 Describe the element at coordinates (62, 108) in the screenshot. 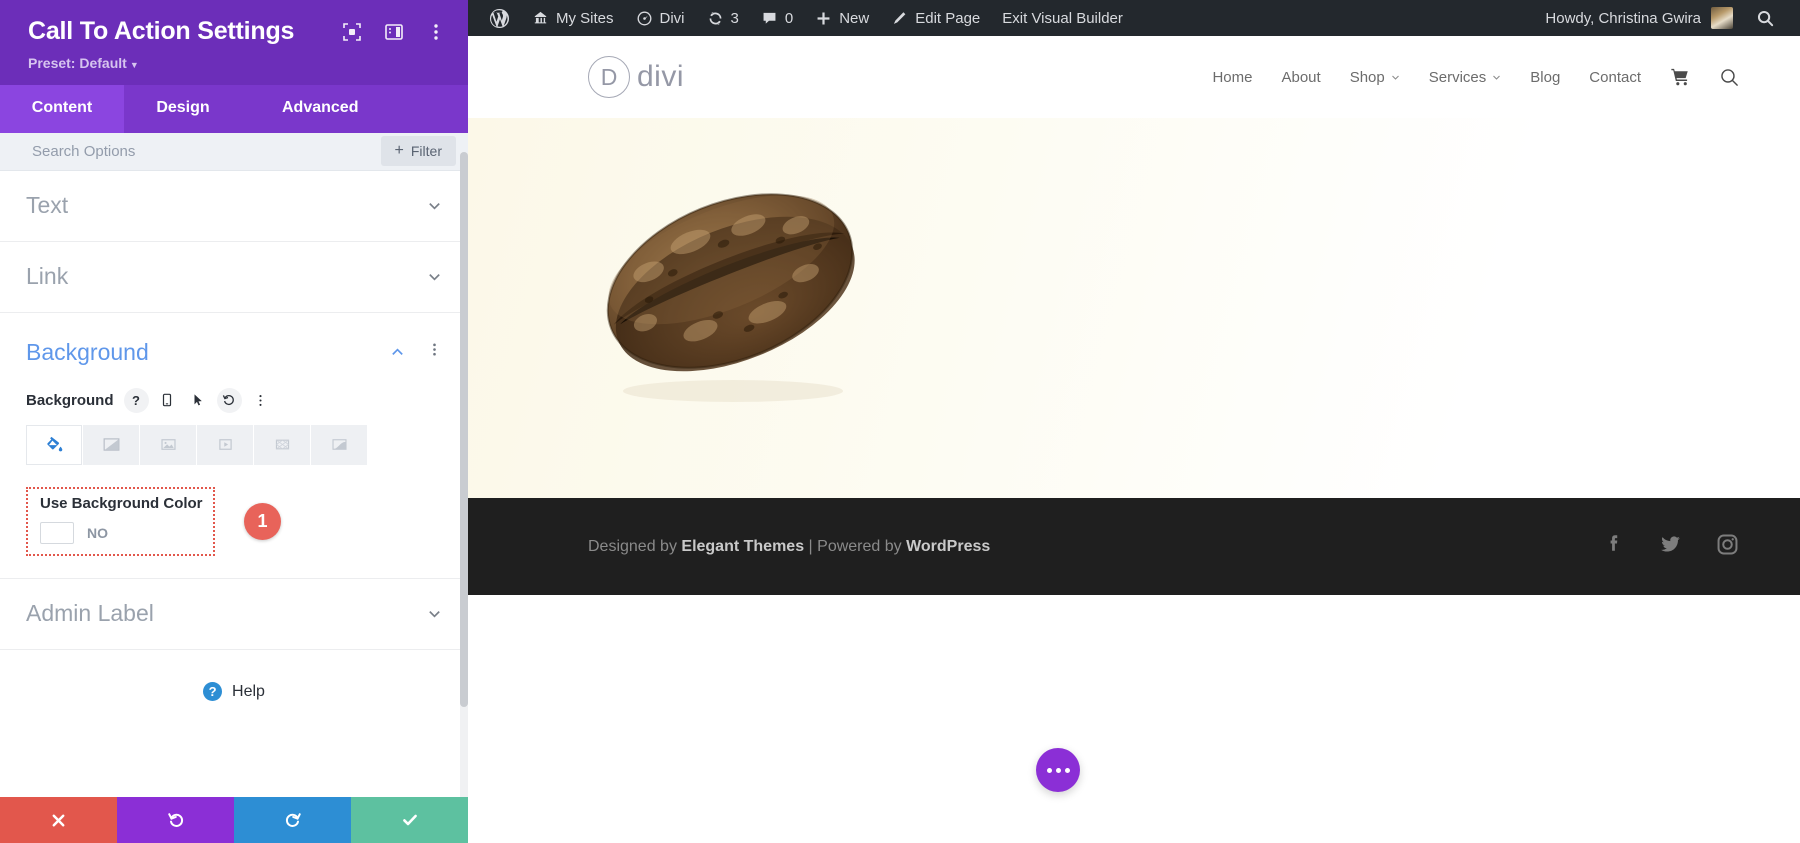

I see `tab-content: Content` at that location.